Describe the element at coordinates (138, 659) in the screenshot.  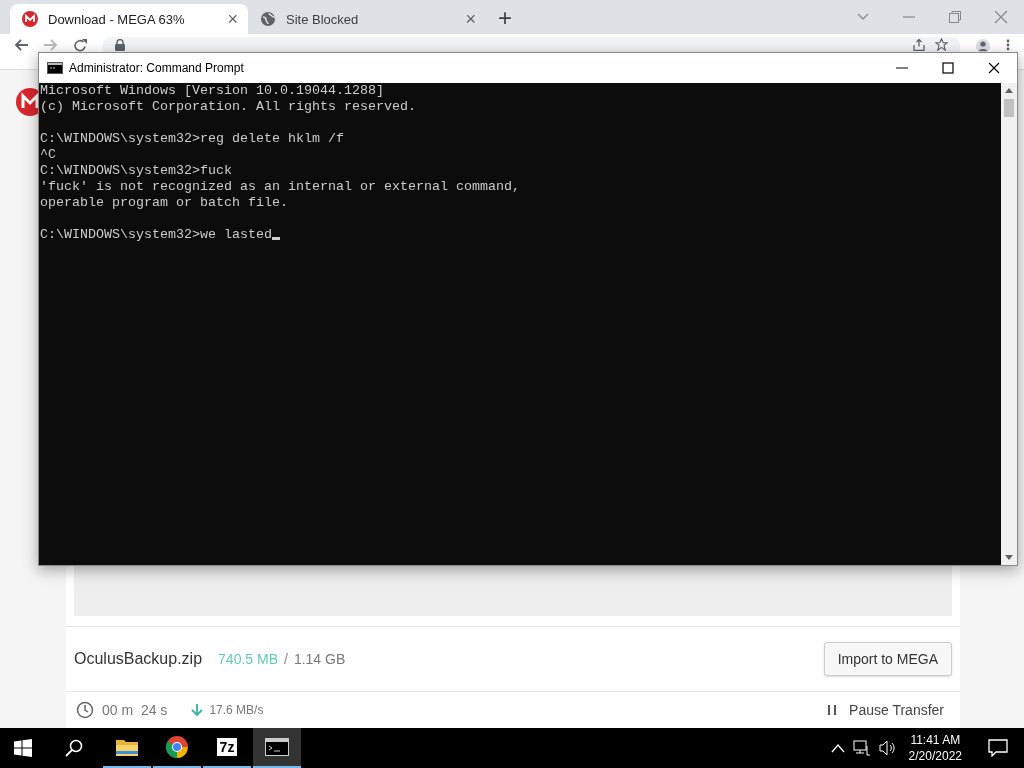
I see `file-name: OculusBackup.zip` at that location.